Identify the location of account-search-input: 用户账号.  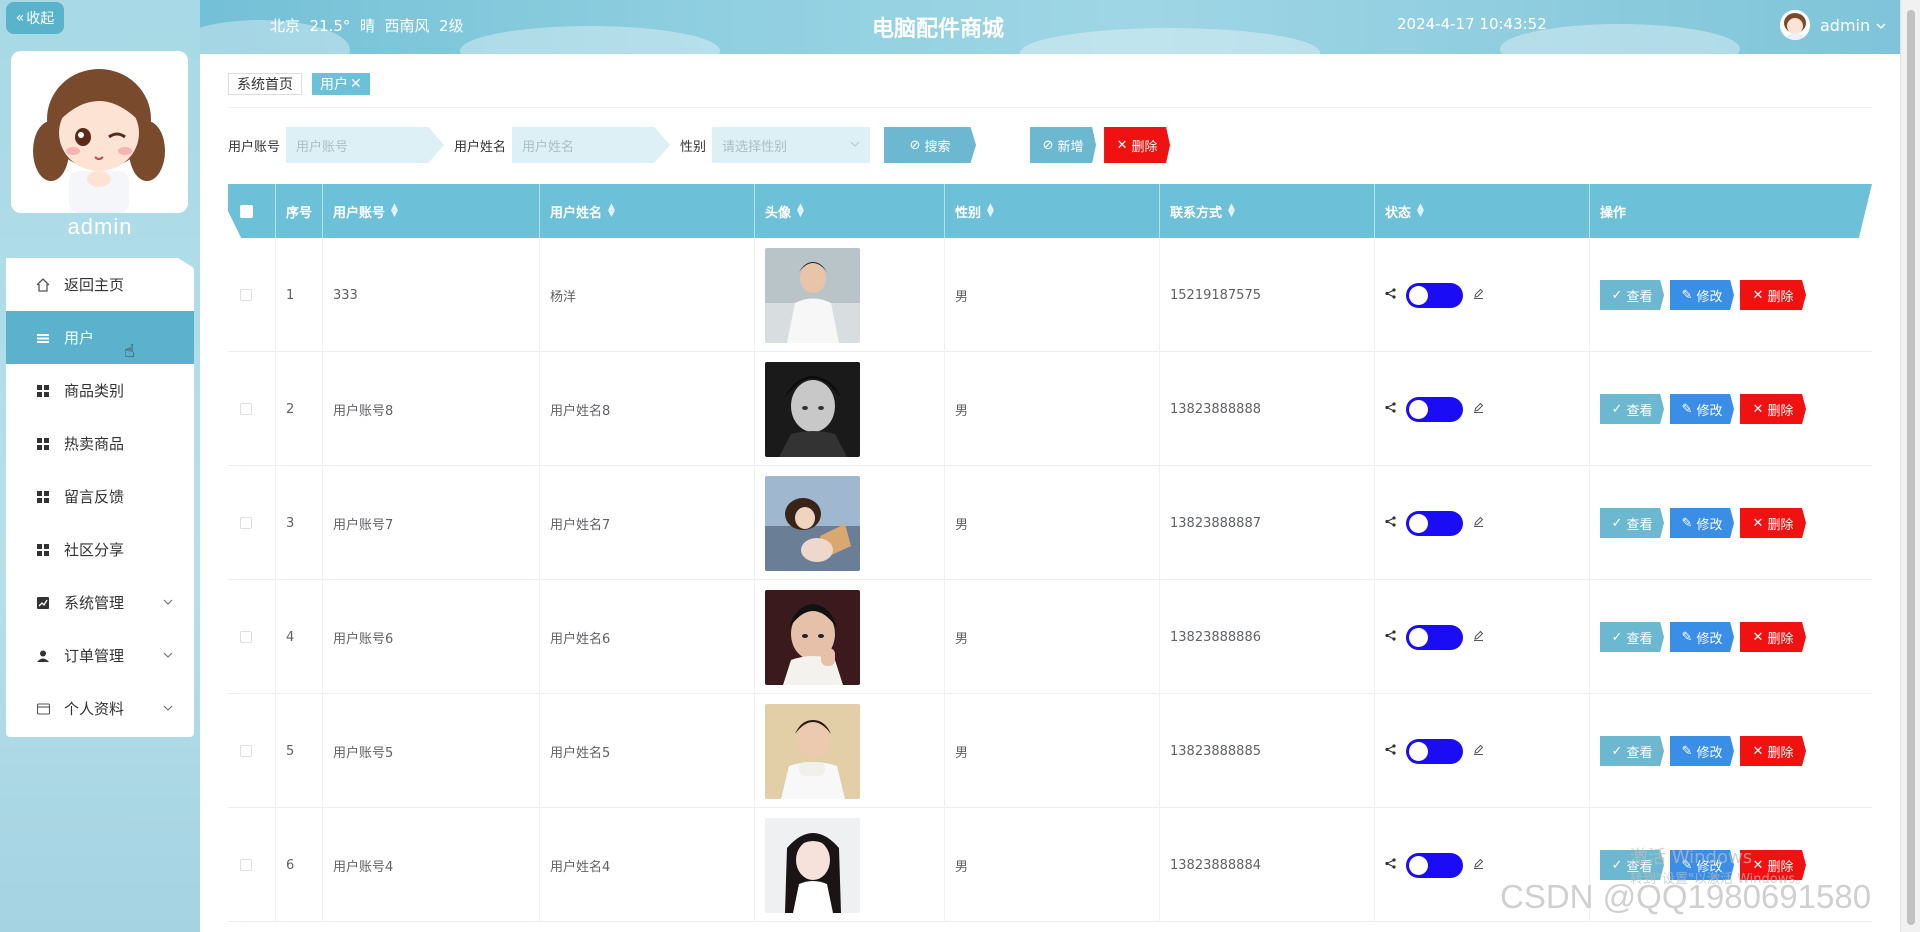
(365, 145).